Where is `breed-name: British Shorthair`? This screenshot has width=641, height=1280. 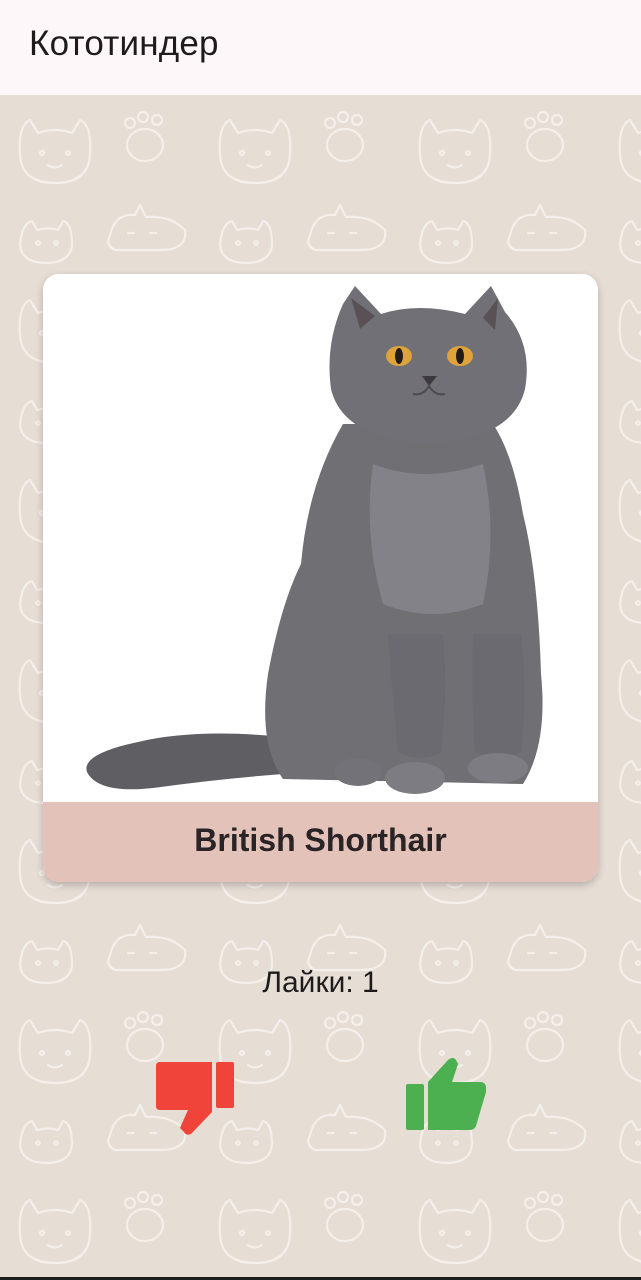
breed-name: British Shorthair is located at coordinates (320, 840).